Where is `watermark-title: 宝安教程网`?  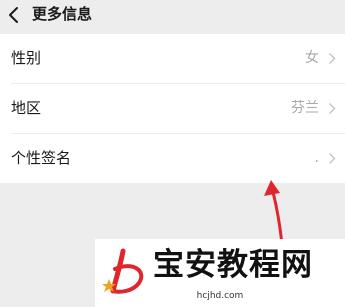 watermark-title: 宝安教程网 is located at coordinates (233, 265).